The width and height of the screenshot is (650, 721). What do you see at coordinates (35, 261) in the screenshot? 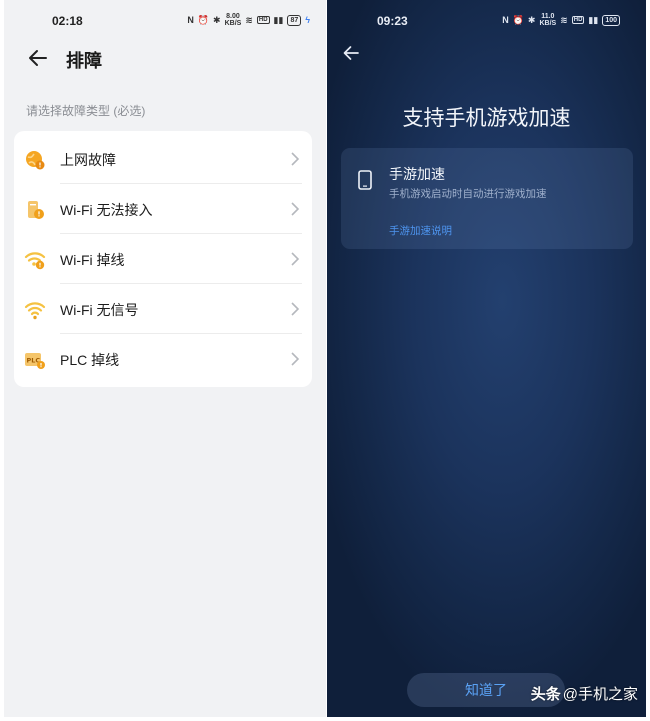
I see `wifi-warning-icon` at bounding box center [35, 261].